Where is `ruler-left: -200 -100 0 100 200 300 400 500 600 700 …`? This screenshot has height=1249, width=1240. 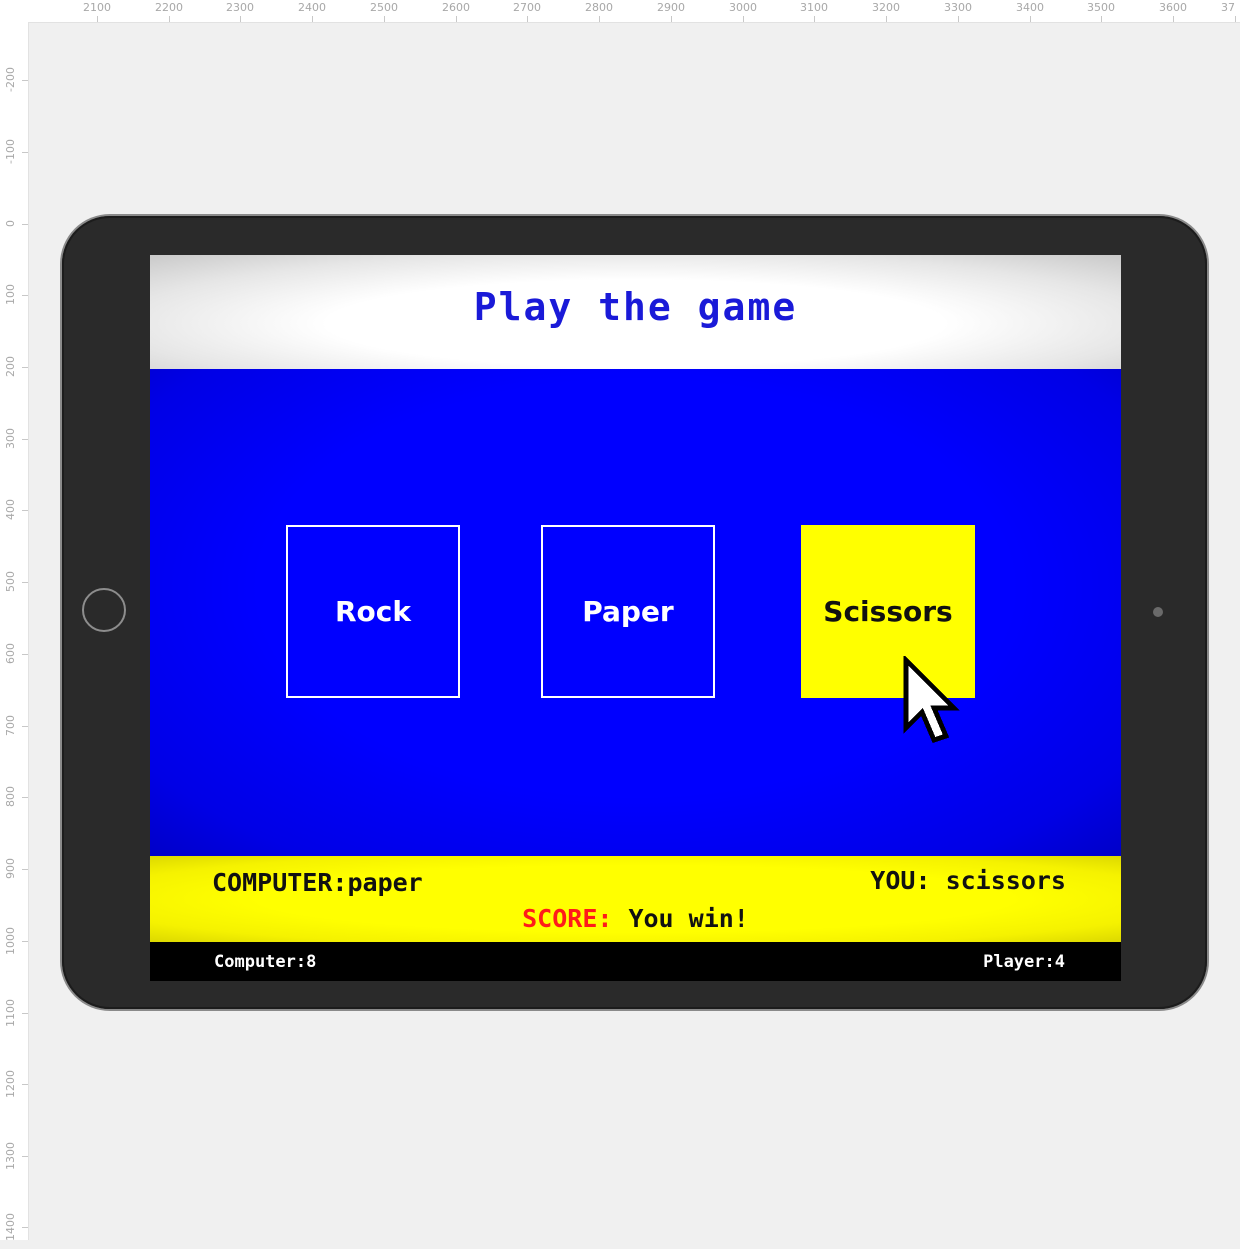
ruler-left: -200 -100 0 100 200 300 400 500 600 700 … is located at coordinates (14, 631).